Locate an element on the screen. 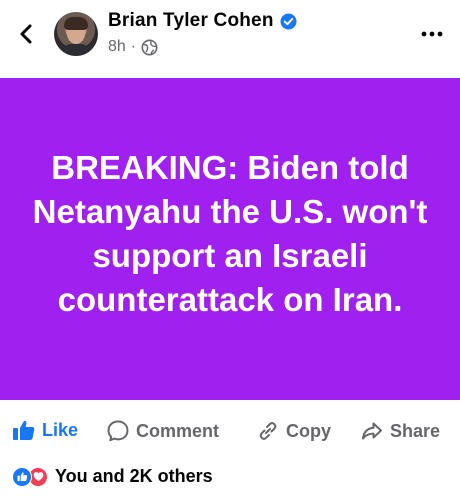 This screenshot has width=460, height=501. reactions-count-text: You and 2K others is located at coordinates (134, 476).